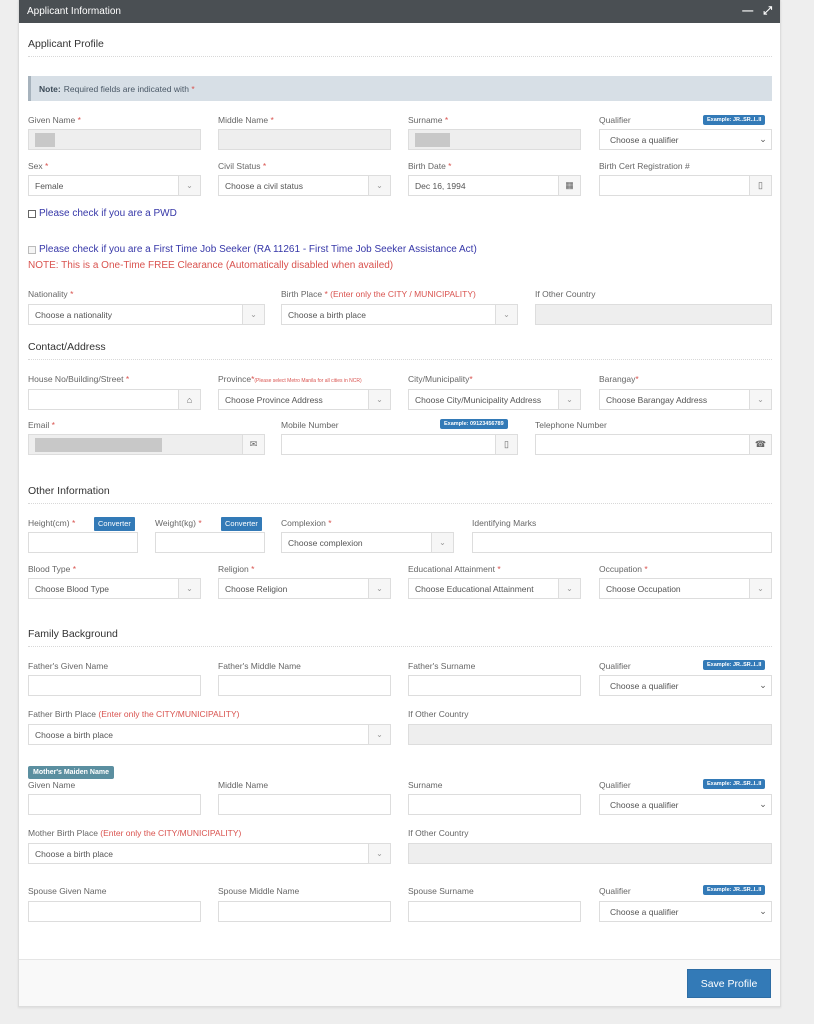  What do you see at coordinates (454, 569) in the screenshot?
I see `education-label: Educational Attainment *` at bounding box center [454, 569].